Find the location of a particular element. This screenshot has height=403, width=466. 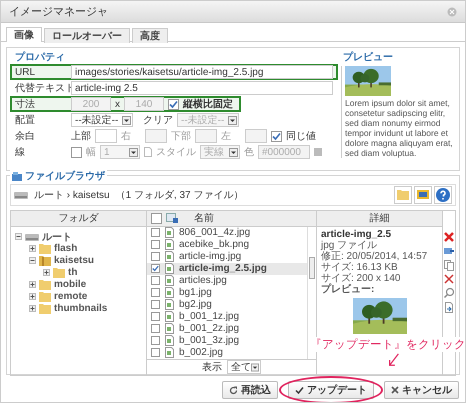

folder-name: th is located at coordinates (73, 272).